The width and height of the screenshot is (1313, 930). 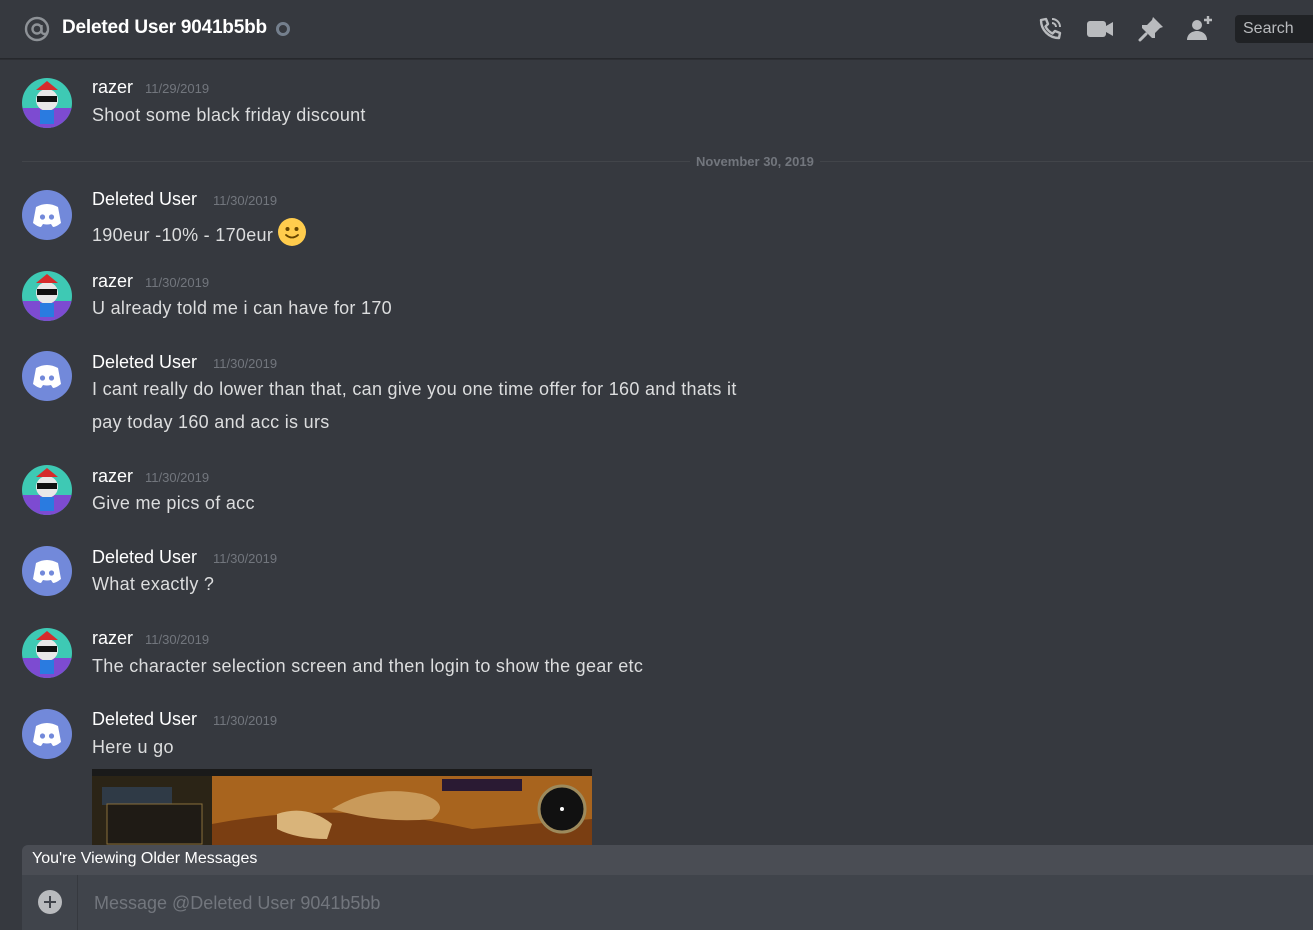 What do you see at coordinates (1100, 29) in the screenshot?
I see `video-icon` at bounding box center [1100, 29].